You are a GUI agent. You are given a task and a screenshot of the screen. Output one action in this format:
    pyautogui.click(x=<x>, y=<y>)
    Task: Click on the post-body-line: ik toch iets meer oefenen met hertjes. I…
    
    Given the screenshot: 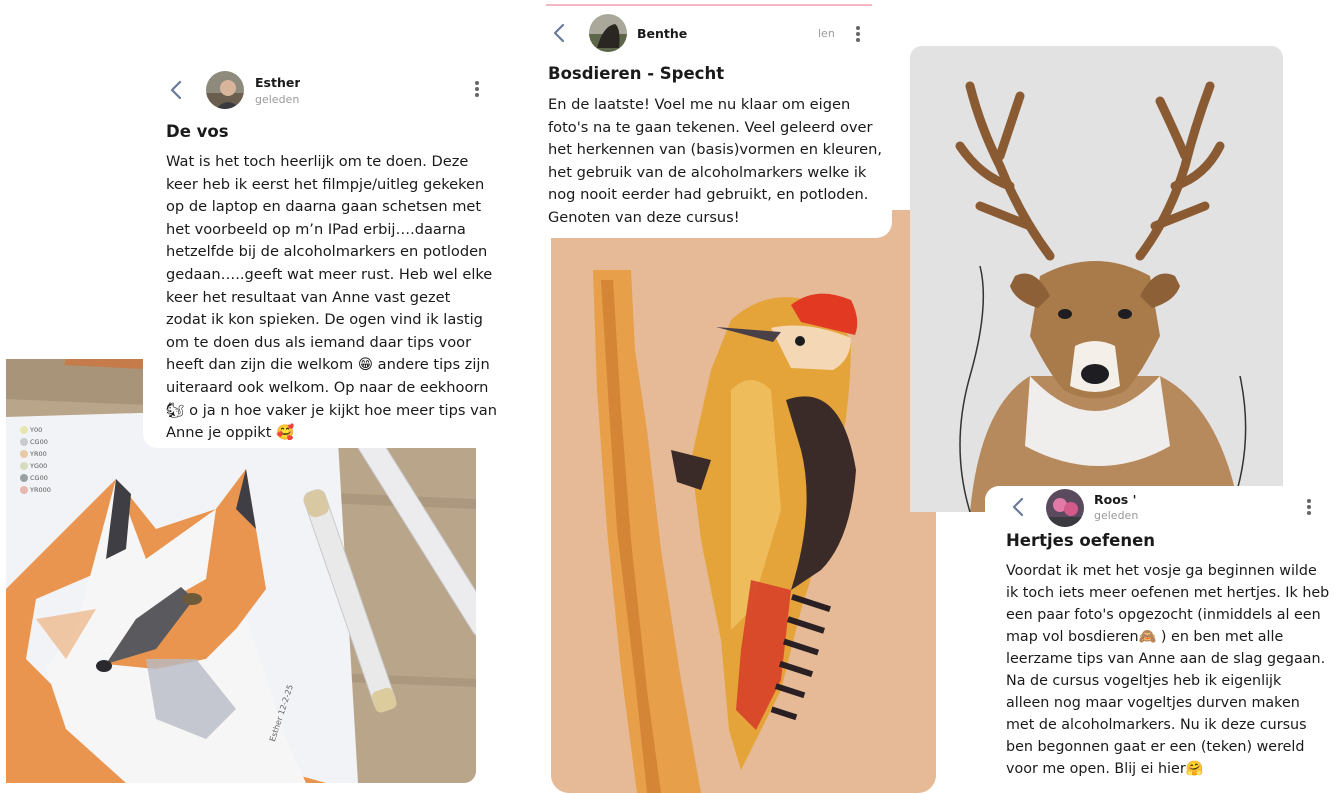 What is the action you would take?
    pyautogui.click(x=1168, y=593)
    